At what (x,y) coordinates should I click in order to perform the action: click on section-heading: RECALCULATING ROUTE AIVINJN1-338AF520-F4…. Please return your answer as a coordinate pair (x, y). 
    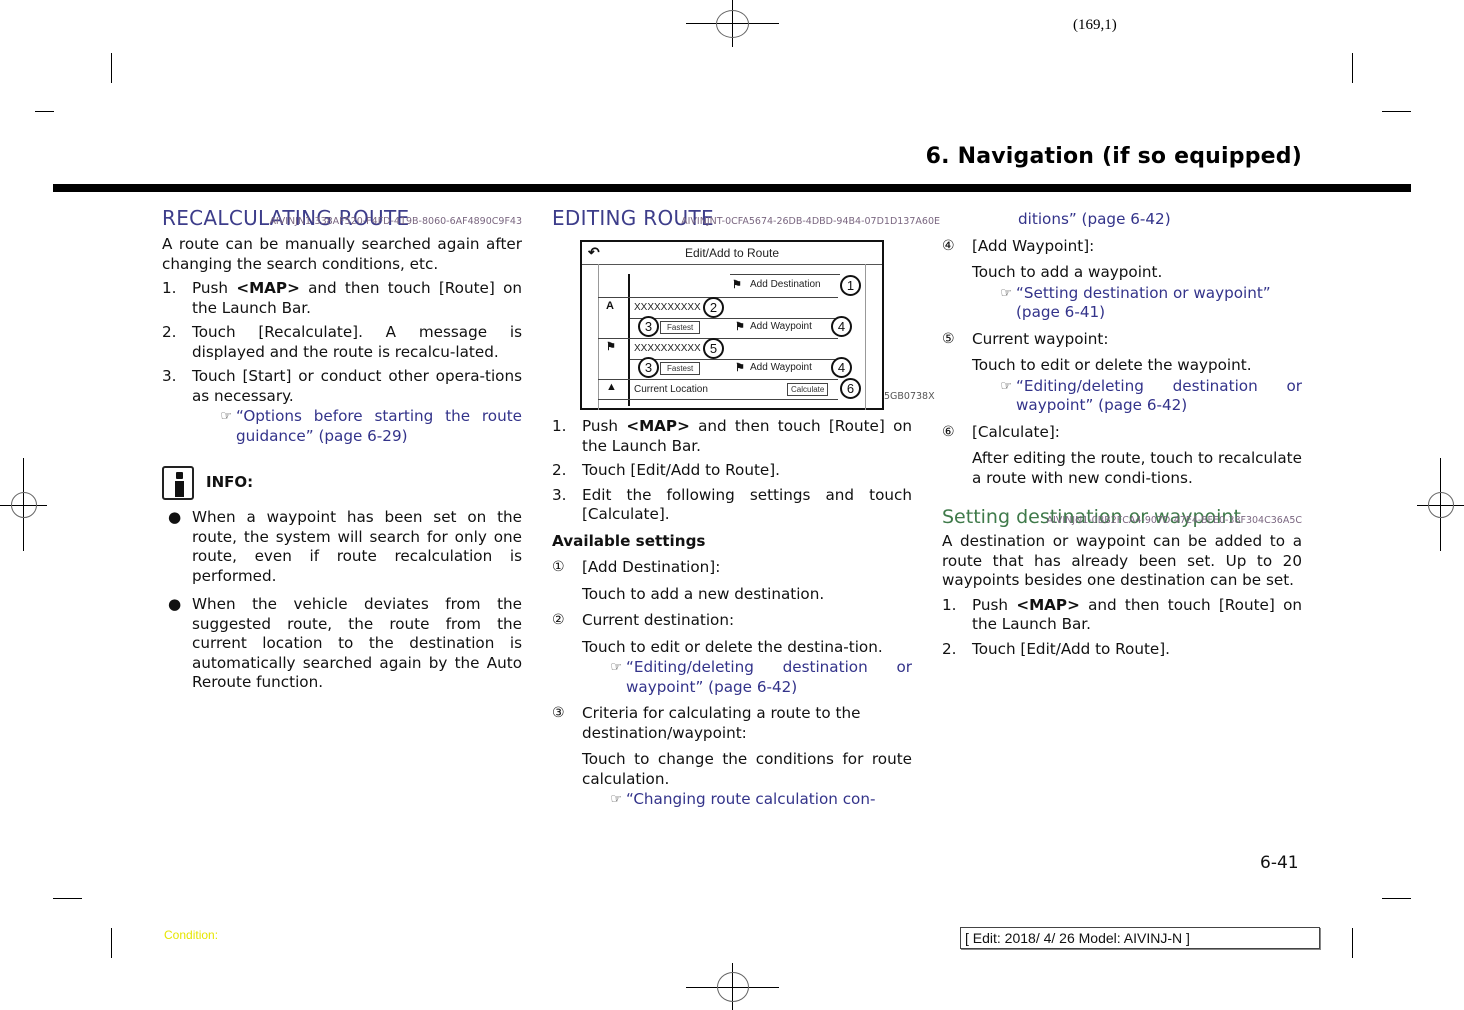
    Looking at the image, I should click on (342, 218).